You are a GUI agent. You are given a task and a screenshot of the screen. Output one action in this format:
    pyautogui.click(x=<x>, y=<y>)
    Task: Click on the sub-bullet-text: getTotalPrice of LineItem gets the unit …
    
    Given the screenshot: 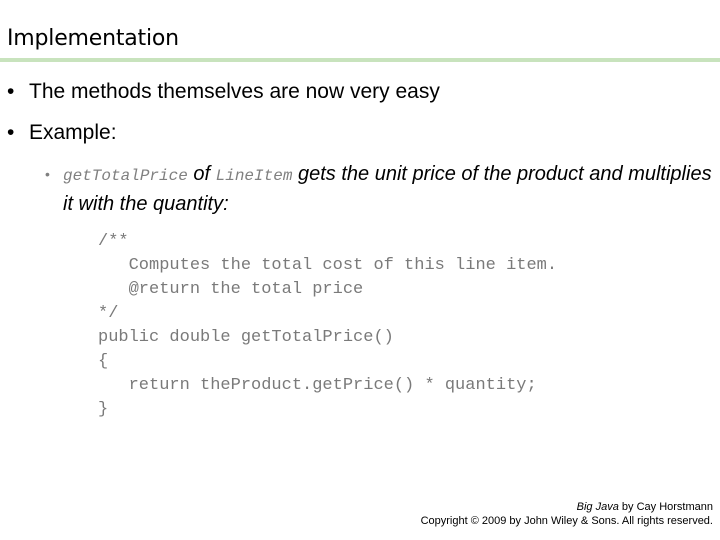 What is the action you would take?
    pyautogui.click(x=380, y=189)
    